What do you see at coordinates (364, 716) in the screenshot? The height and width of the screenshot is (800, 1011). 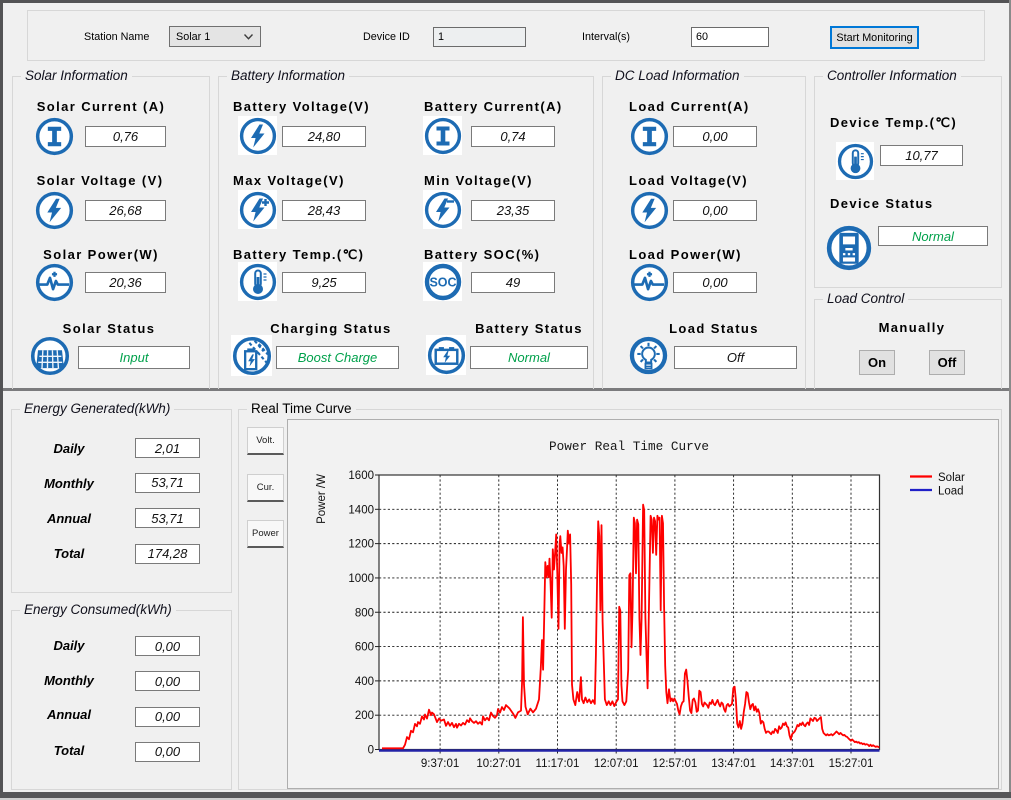 I see `svg-text: 200` at bounding box center [364, 716].